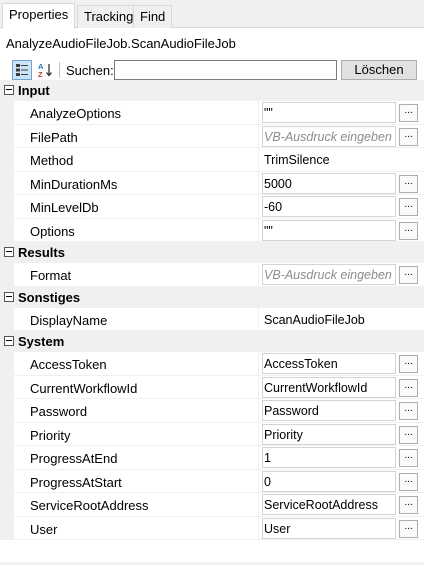 The image size is (424, 565). Describe the element at coordinates (273, 207) in the screenshot. I see `property-value: -60` at that location.